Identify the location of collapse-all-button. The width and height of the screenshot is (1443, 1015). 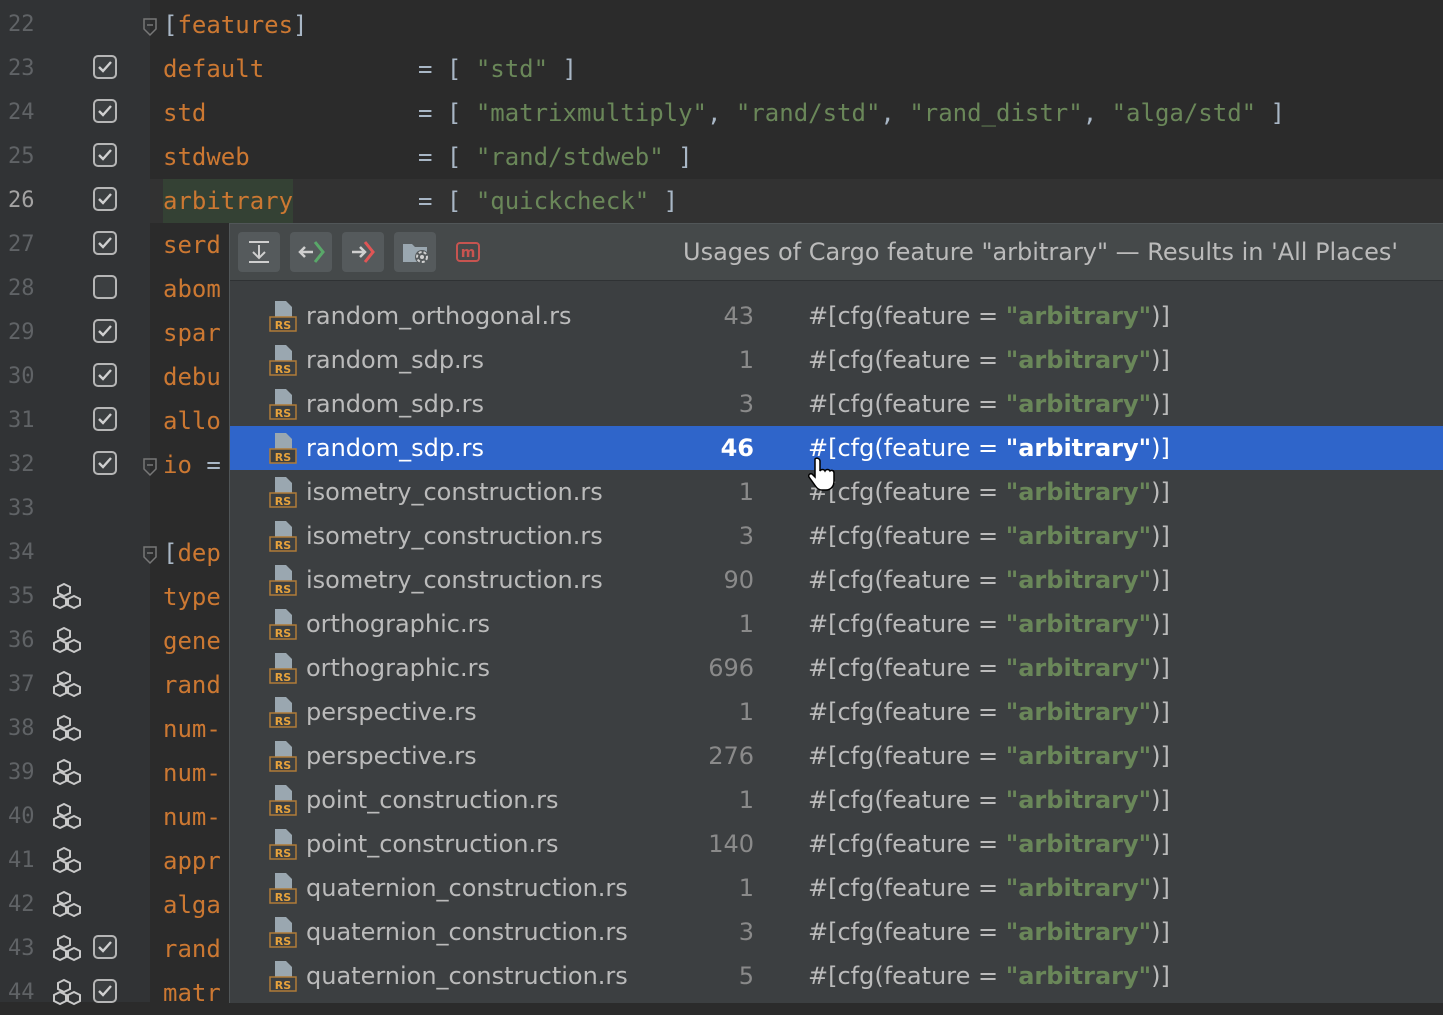
(259, 252).